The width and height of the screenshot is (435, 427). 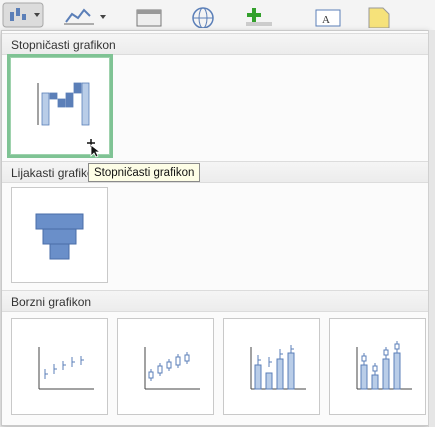 What do you see at coordinates (93, 148) in the screenshot?
I see `mouse-cursor-icon` at bounding box center [93, 148].